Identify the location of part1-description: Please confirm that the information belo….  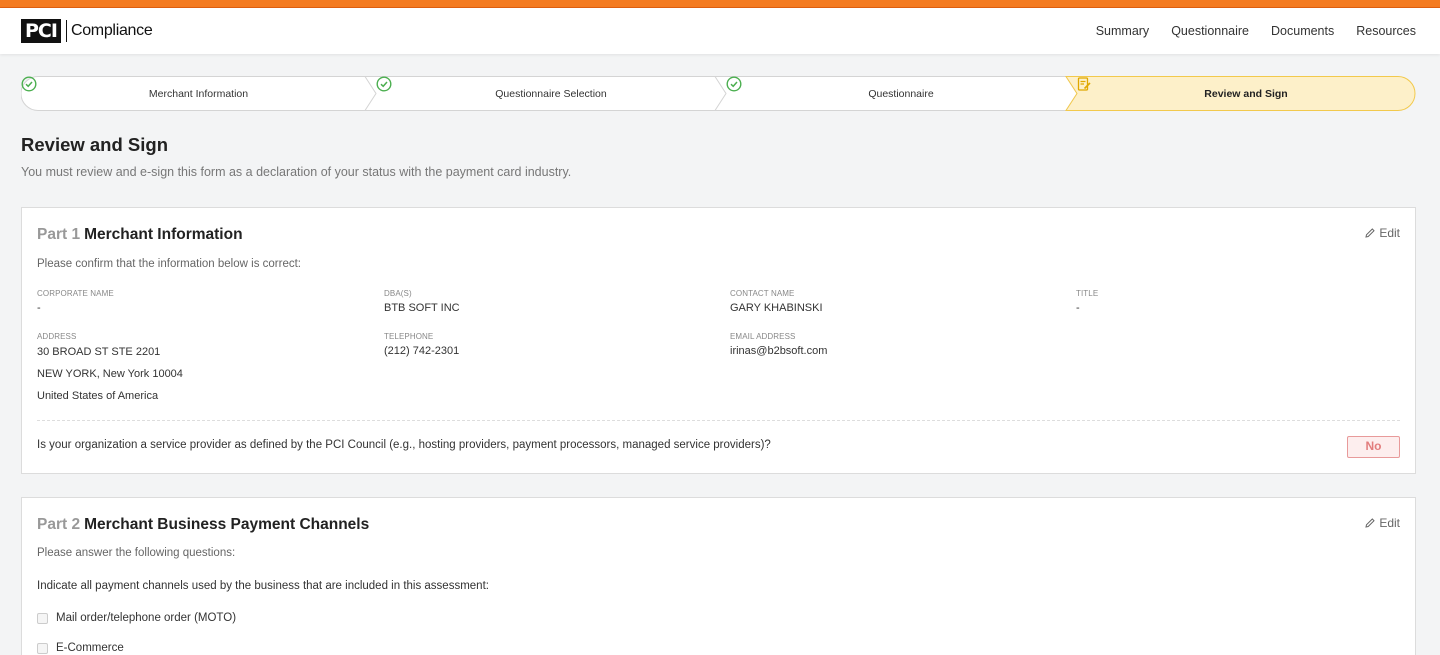
(169, 264).